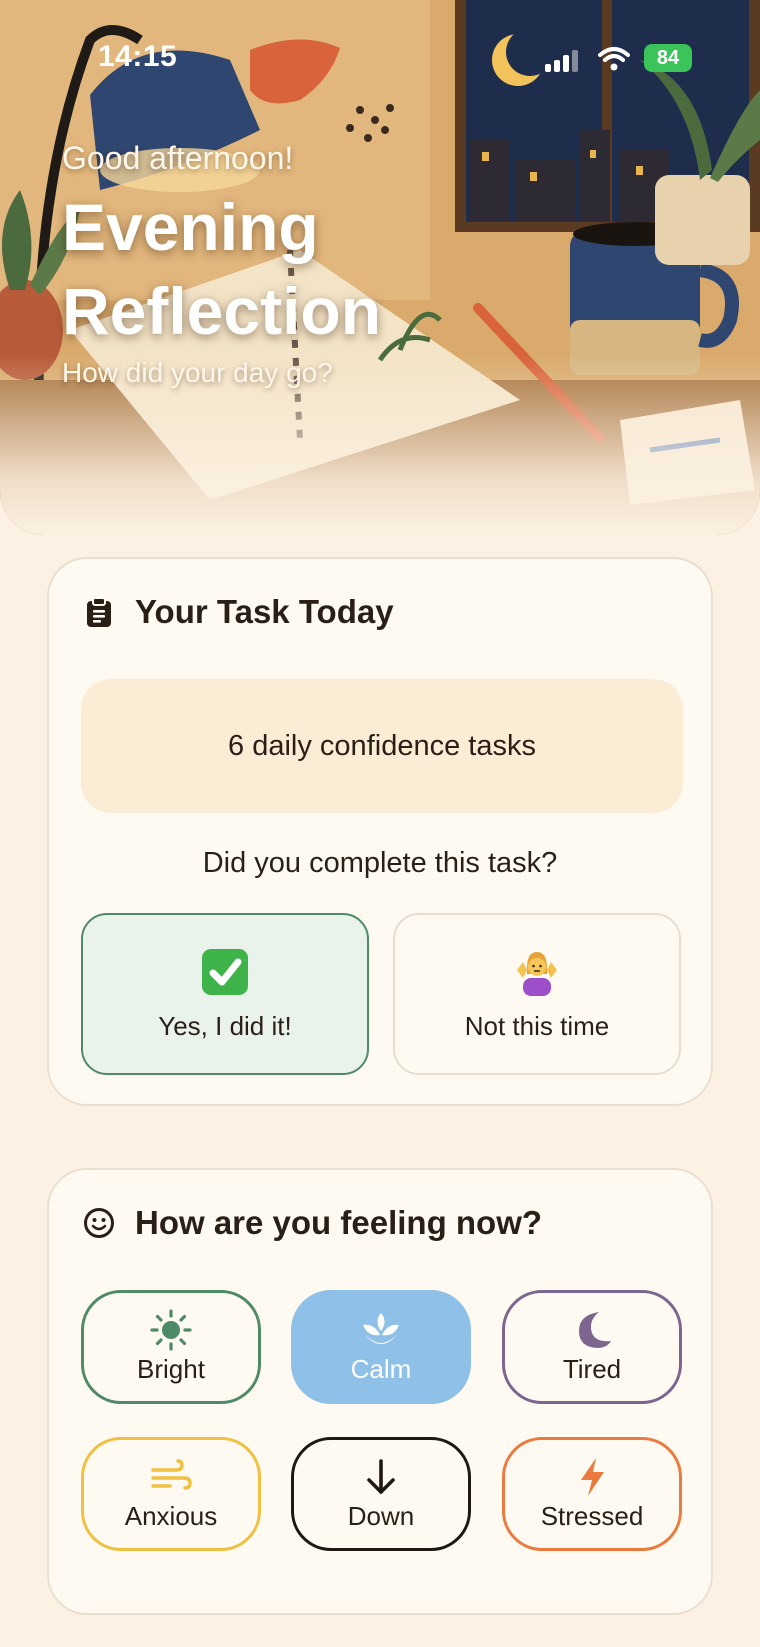 The width and height of the screenshot is (760, 1647). Describe the element at coordinates (171, 1474) in the screenshot. I see `wind-icon` at that location.